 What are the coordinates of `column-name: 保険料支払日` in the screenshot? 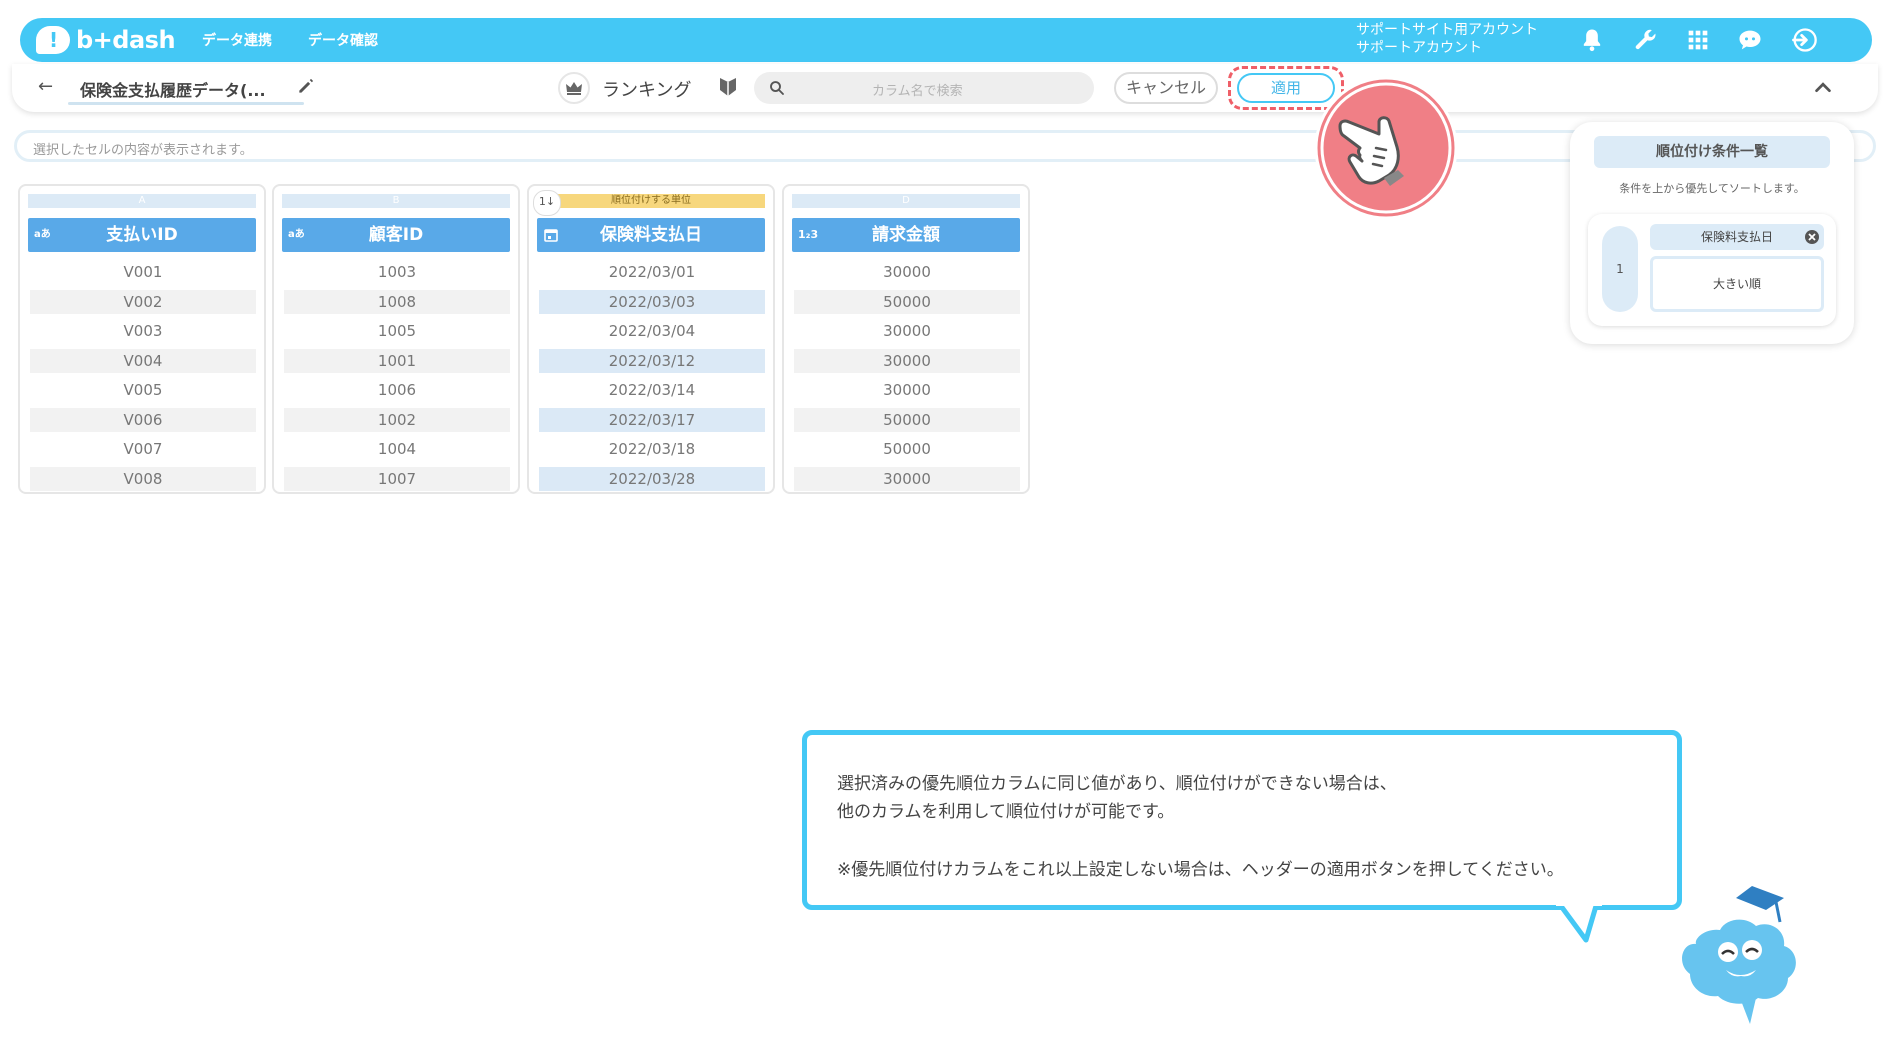 It's located at (651, 235).